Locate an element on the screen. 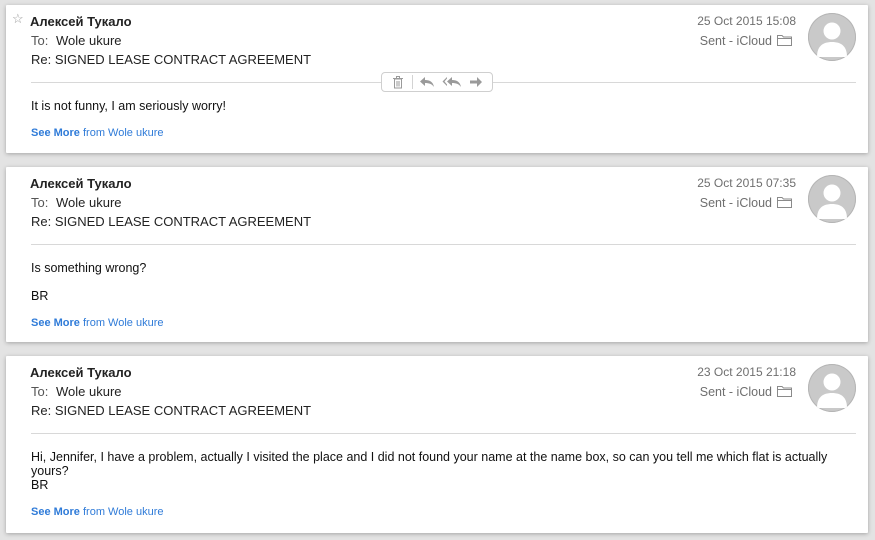 The width and height of the screenshot is (875, 540). message-toolbar is located at coordinates (437, 82).